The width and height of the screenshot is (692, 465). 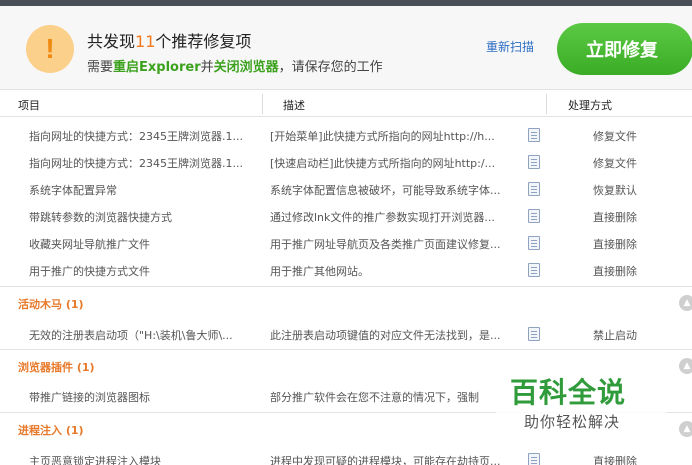 What do you see at coordinates (568, 392) in the screenshot?
I see `watermark-title: 百科全说` at bounding box center [568, 392].